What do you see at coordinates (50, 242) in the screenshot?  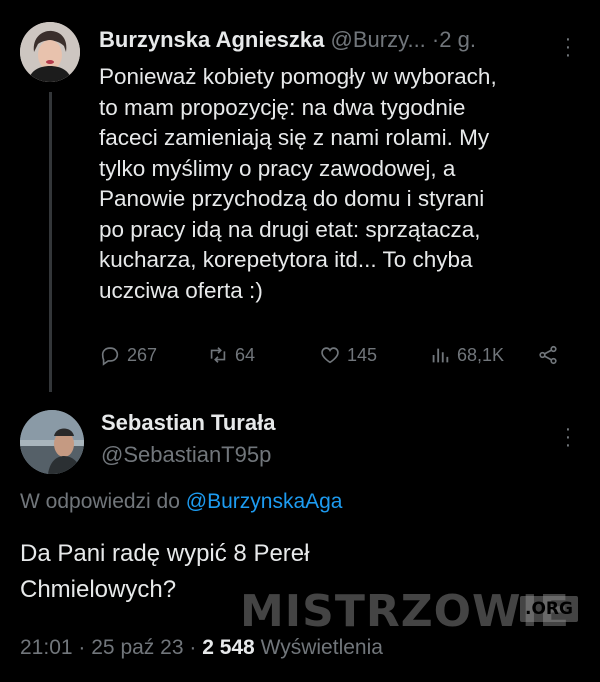 I see `thread-connector-line` at bounding box center [50, 242].